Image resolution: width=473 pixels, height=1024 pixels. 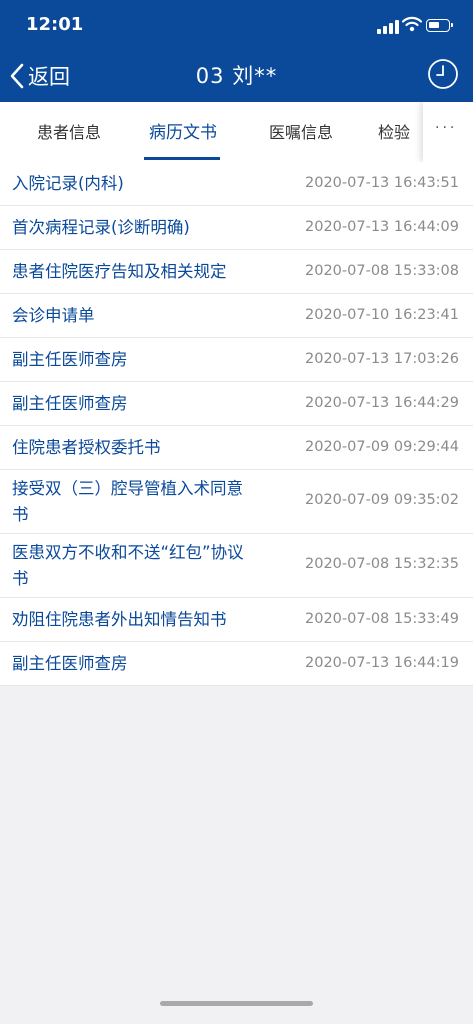 What do you see at coordinates (382, 183) in the screenshot?
I see `document-date: 2020-07-13 16:43:51` at bounding box center [382, 183].